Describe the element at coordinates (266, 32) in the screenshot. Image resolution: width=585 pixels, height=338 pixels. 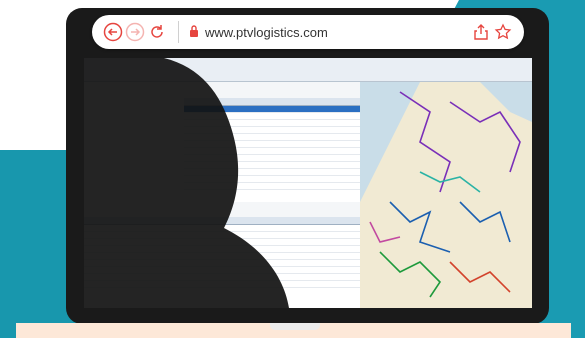
I see `url-text: www.ptvlogistics.com` at that location.